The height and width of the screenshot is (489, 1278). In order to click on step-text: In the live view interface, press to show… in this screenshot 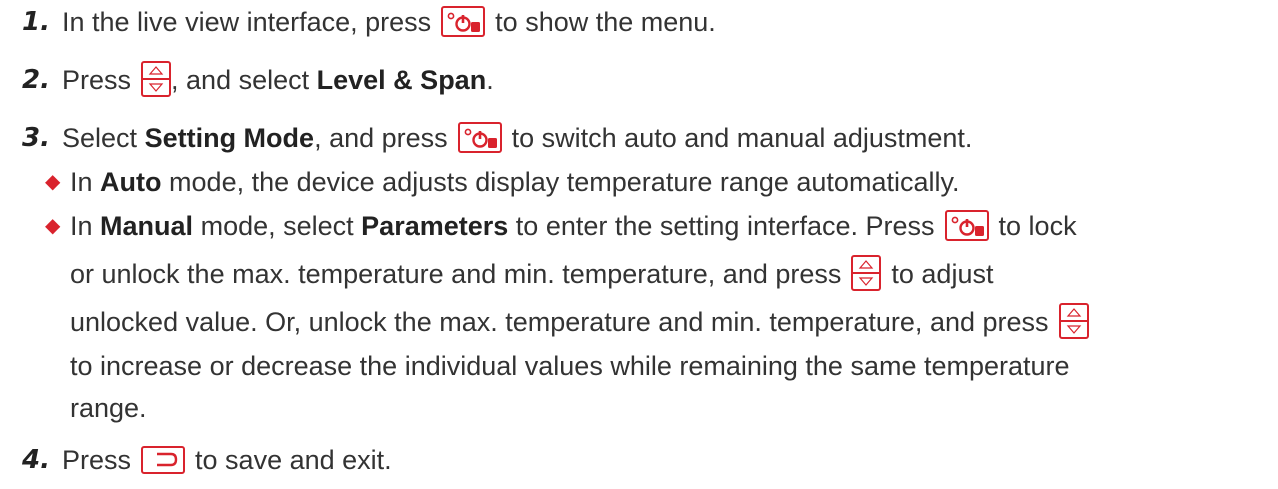, I will do `click(389, 22)`.